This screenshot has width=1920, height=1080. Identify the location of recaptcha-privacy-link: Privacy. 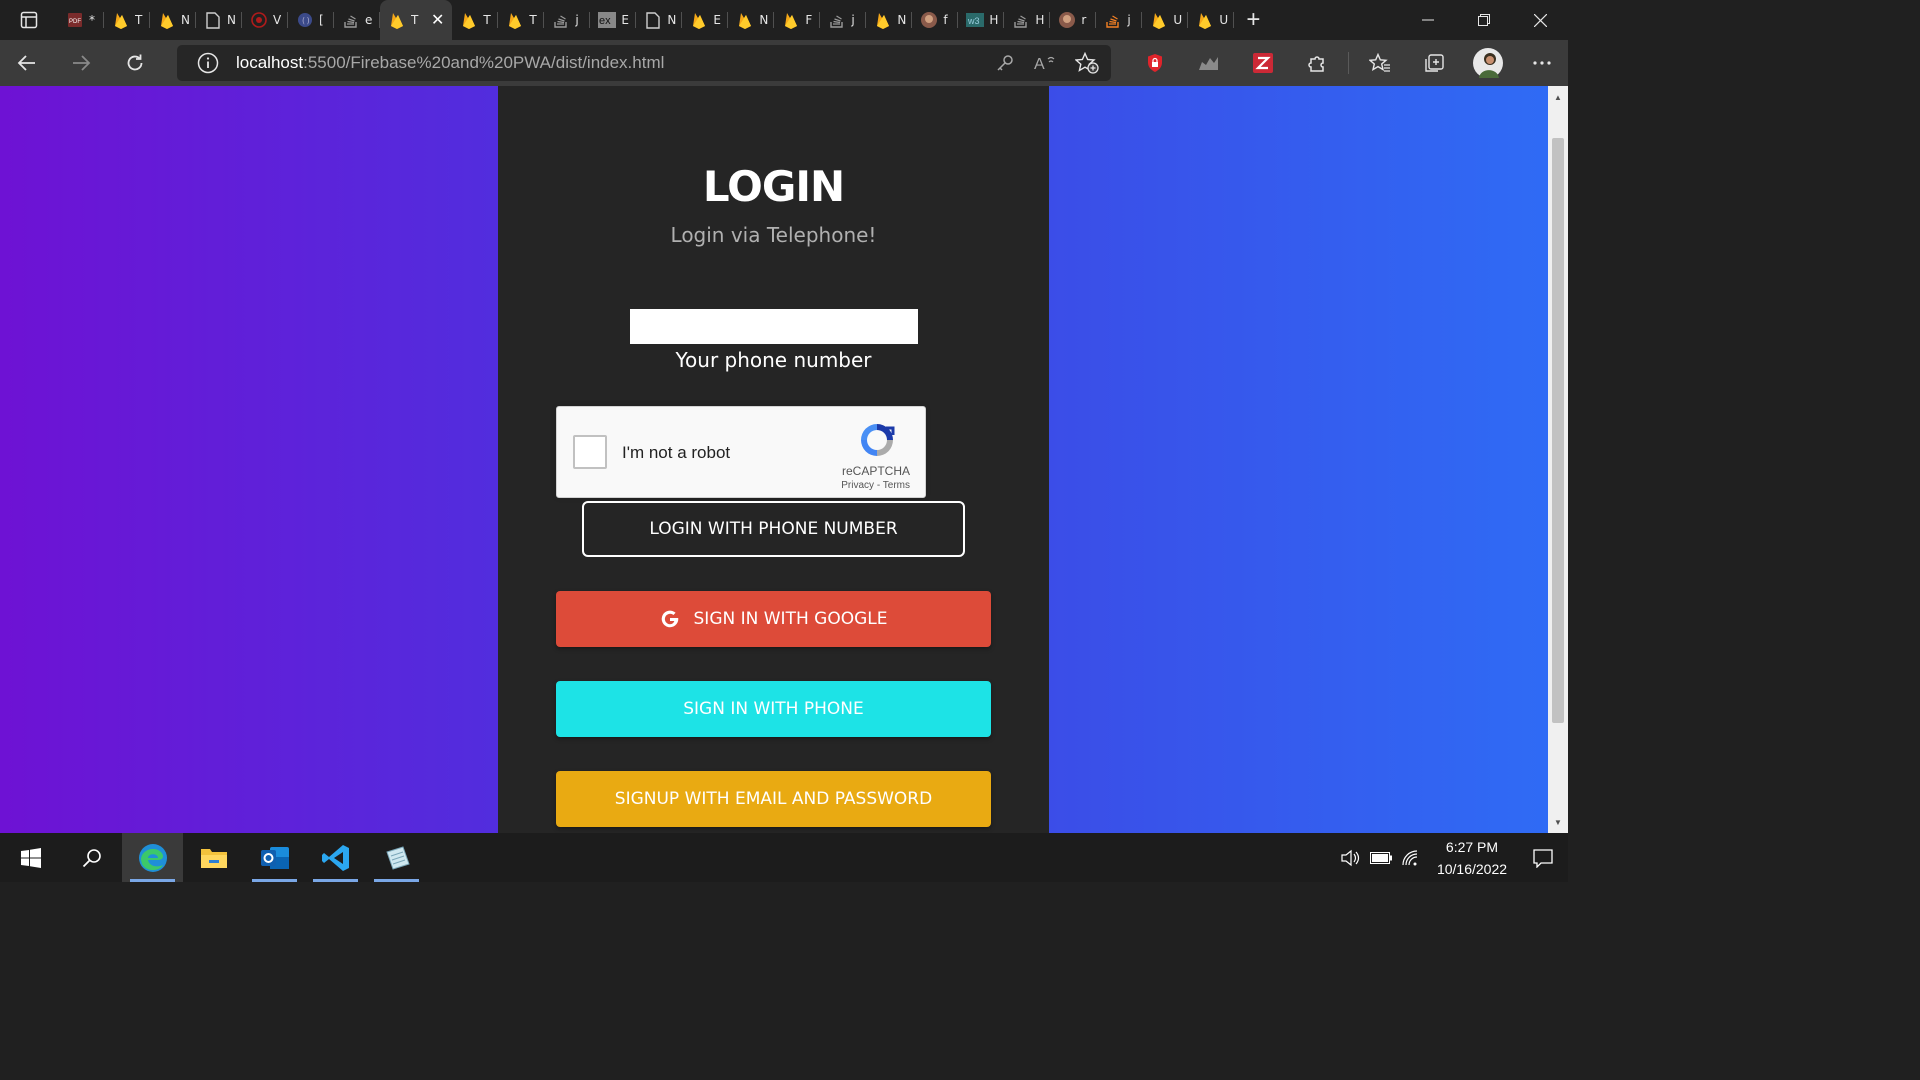
(857, 485).